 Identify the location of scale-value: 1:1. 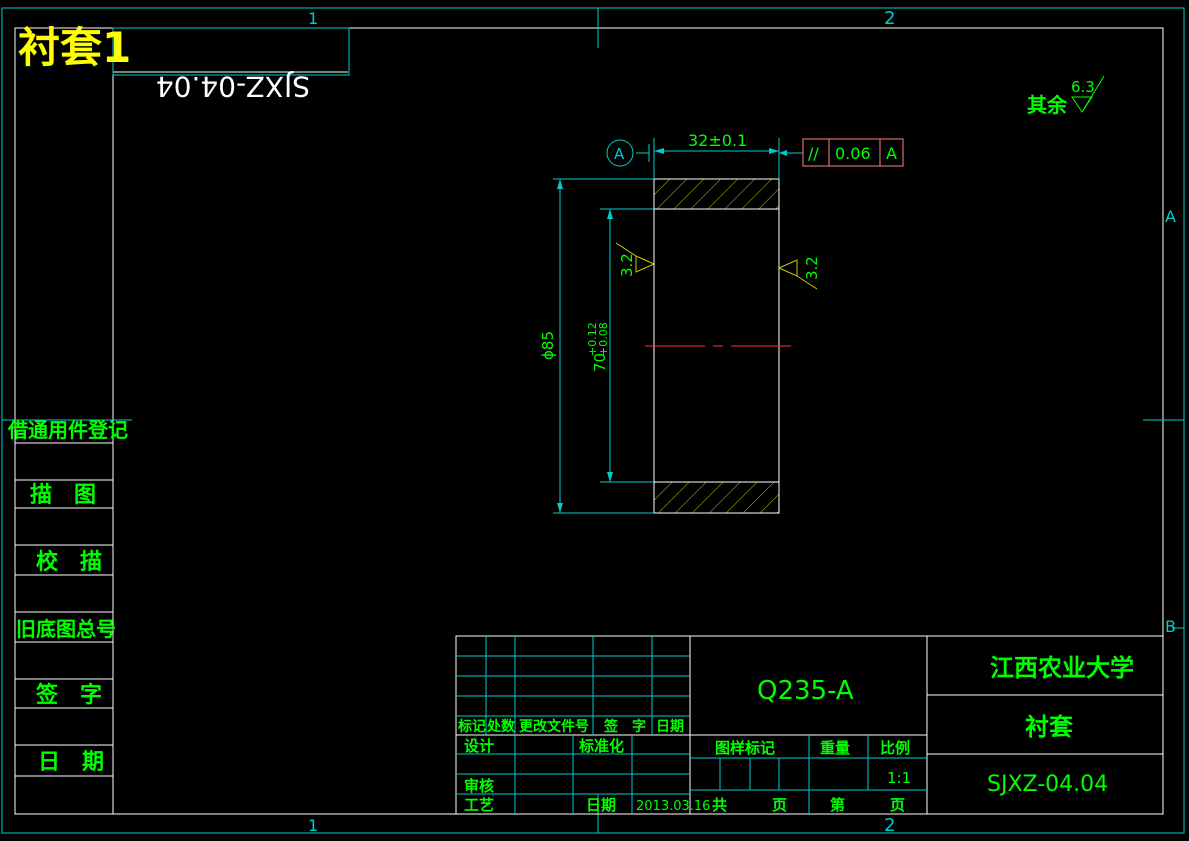
(899, 778).